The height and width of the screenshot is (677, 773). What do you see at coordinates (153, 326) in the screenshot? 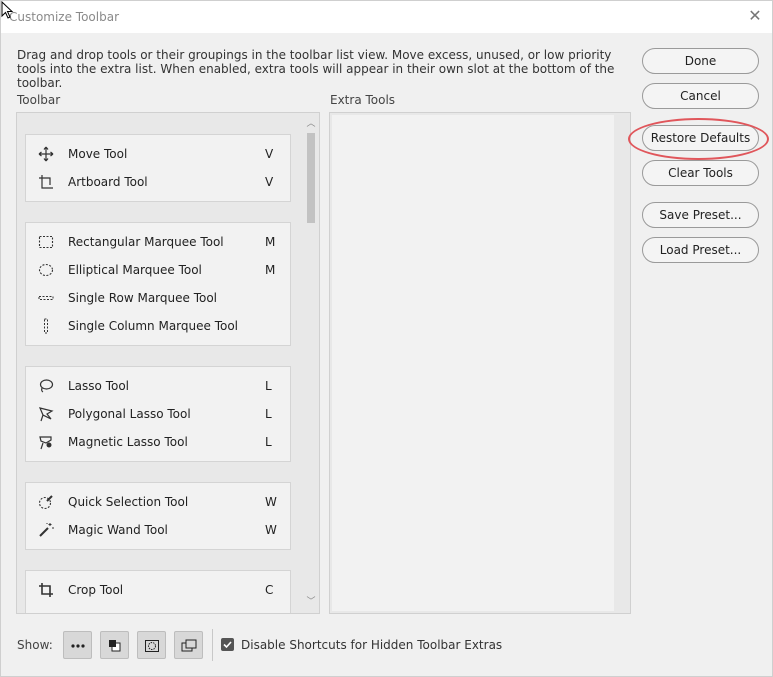
I see `tool-name: Single Column Marquee Tool` at bounding box center [153, 326].